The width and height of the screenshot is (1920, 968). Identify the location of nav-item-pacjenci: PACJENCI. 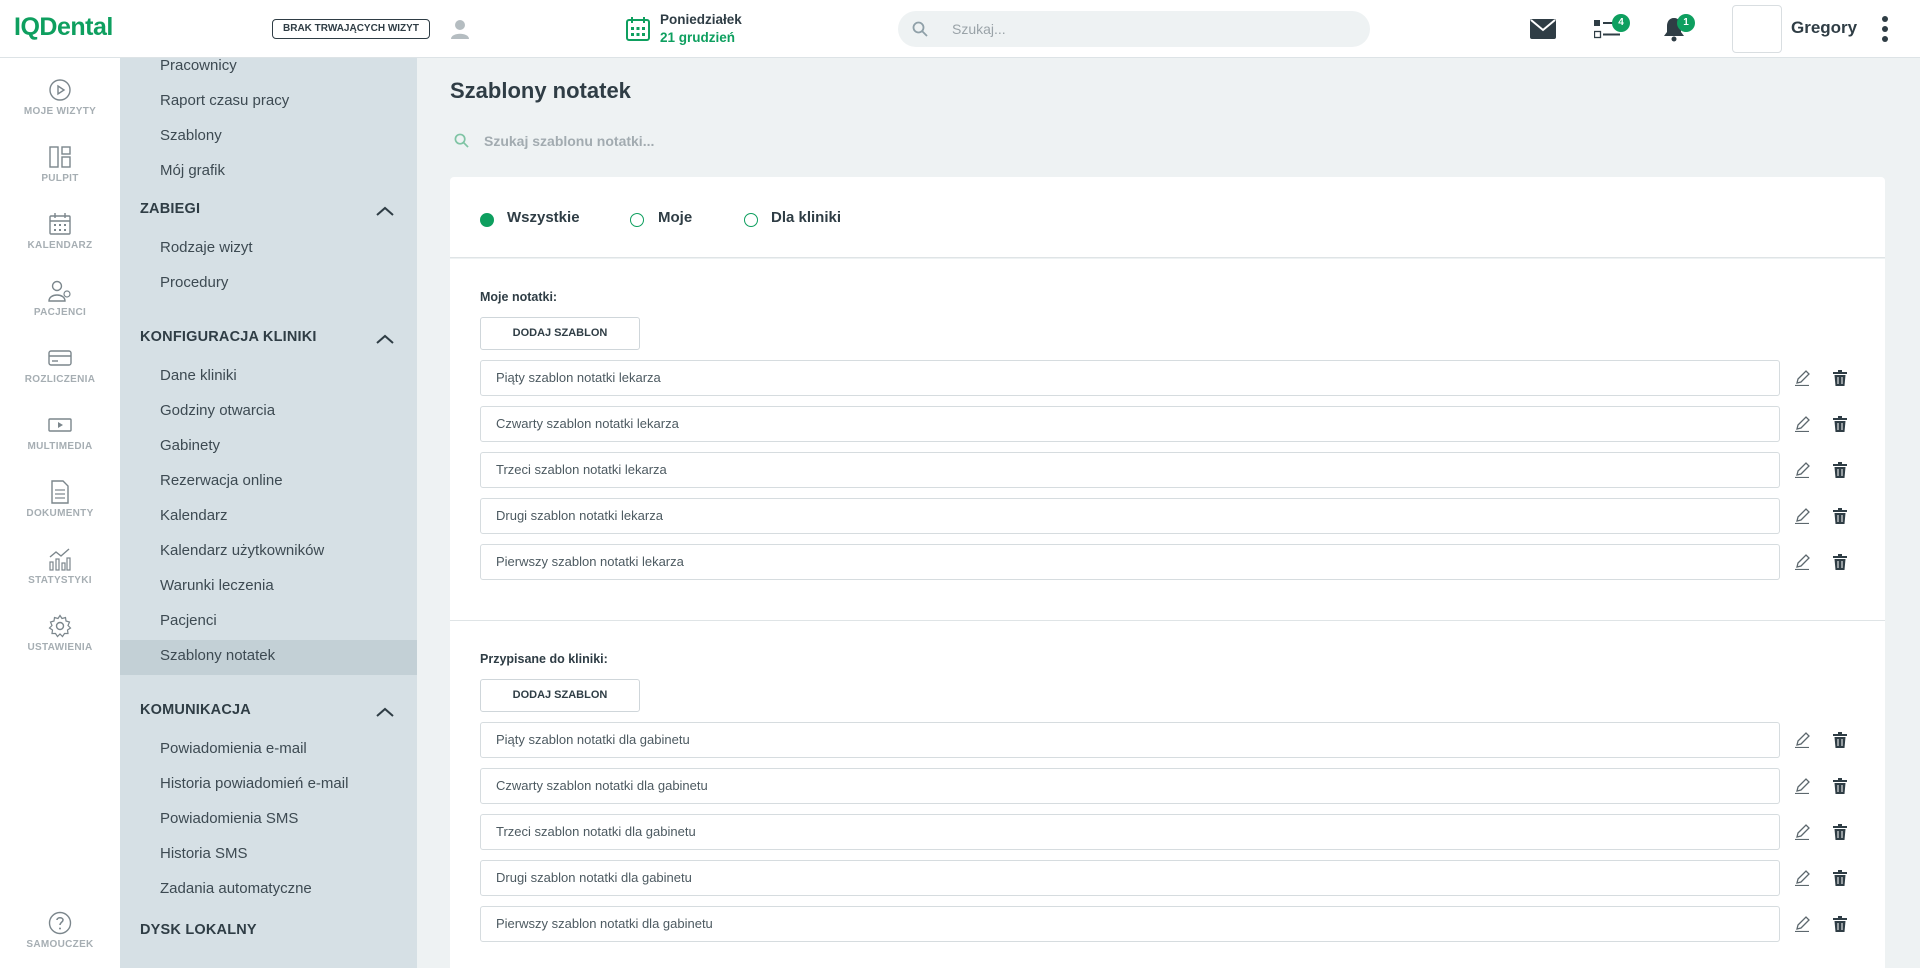
(60, 309).